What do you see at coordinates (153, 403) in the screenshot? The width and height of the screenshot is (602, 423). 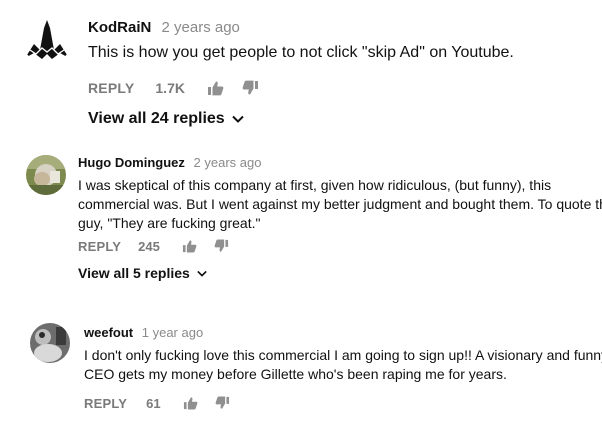 I see `like-count: 61` at bounding box center [153, 403].